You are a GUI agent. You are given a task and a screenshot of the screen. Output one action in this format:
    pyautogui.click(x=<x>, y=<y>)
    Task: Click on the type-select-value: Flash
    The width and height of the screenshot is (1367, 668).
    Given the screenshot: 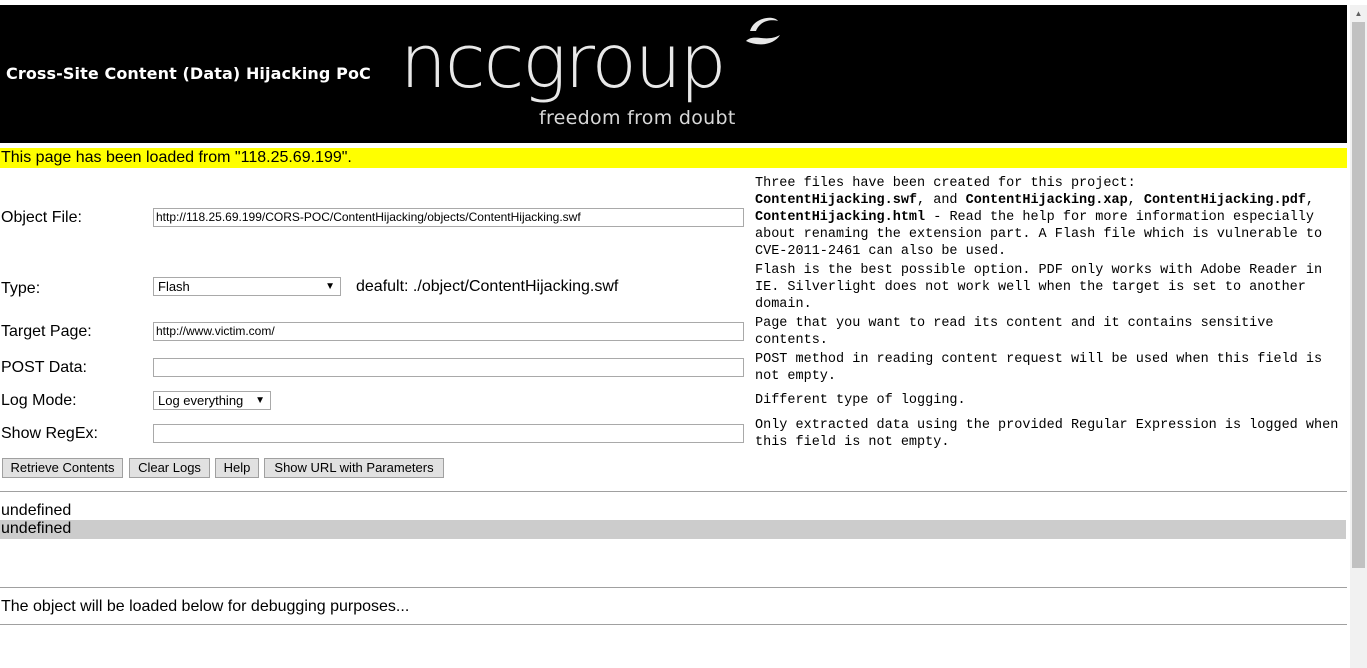 What is the action you would take?
    pyautogui.click(x=174, y=286)
    